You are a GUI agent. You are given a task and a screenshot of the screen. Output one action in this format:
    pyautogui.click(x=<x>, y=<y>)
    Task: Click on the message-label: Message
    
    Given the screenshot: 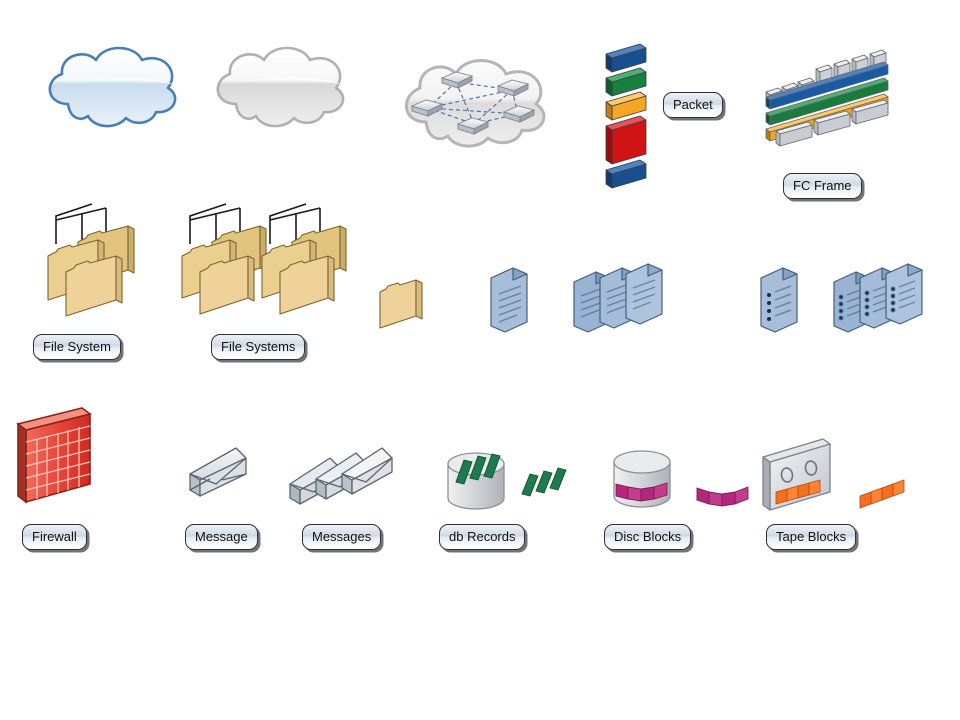 What is the action you would take?
    pyautogui.click(x=221, y=537)
    